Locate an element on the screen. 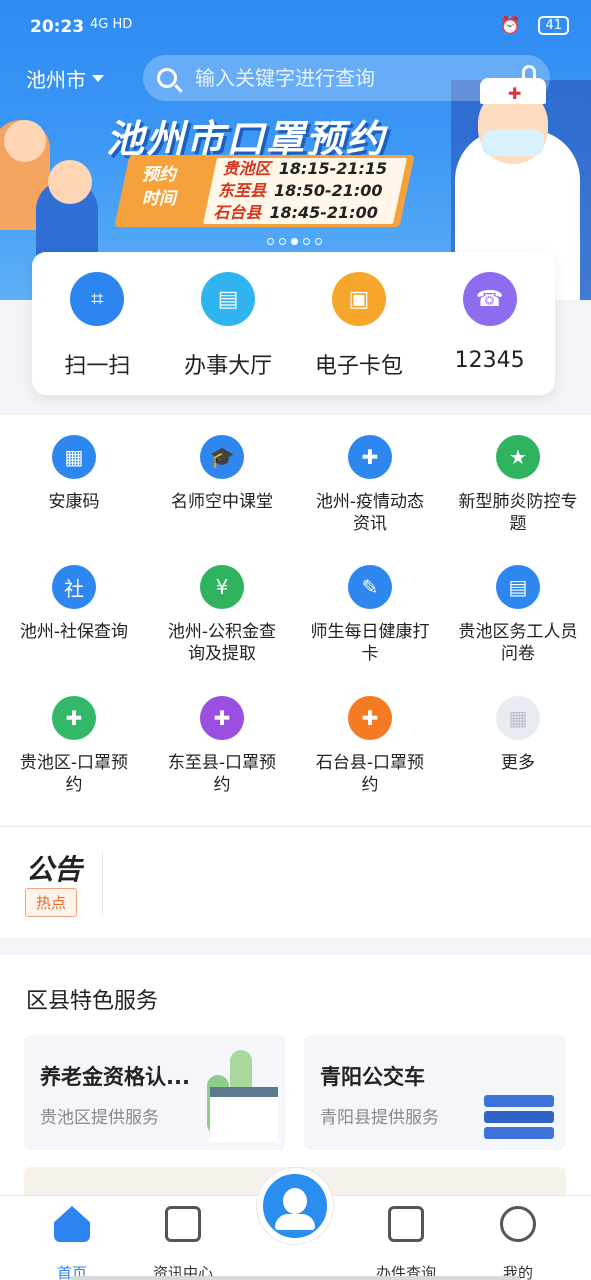  carousel-indicator is located at coordinates (294, 241).